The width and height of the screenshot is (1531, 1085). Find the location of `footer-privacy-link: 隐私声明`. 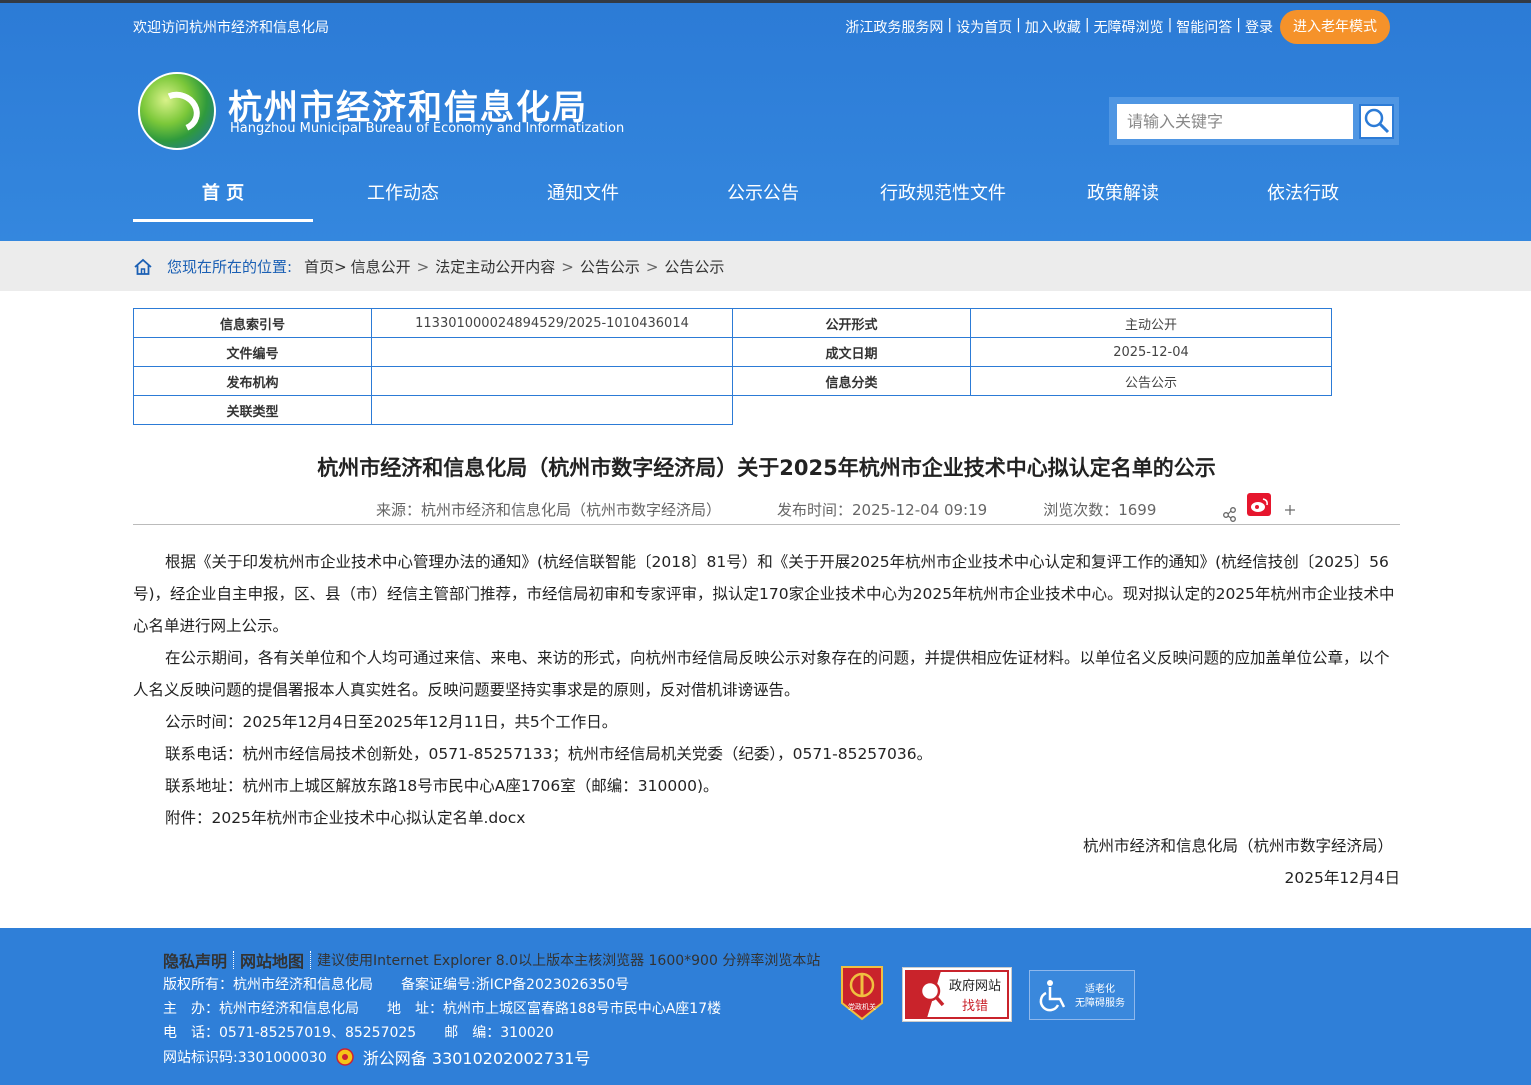

footer-privacy-link: 隐私声明 is located at coordinates (195, 960).